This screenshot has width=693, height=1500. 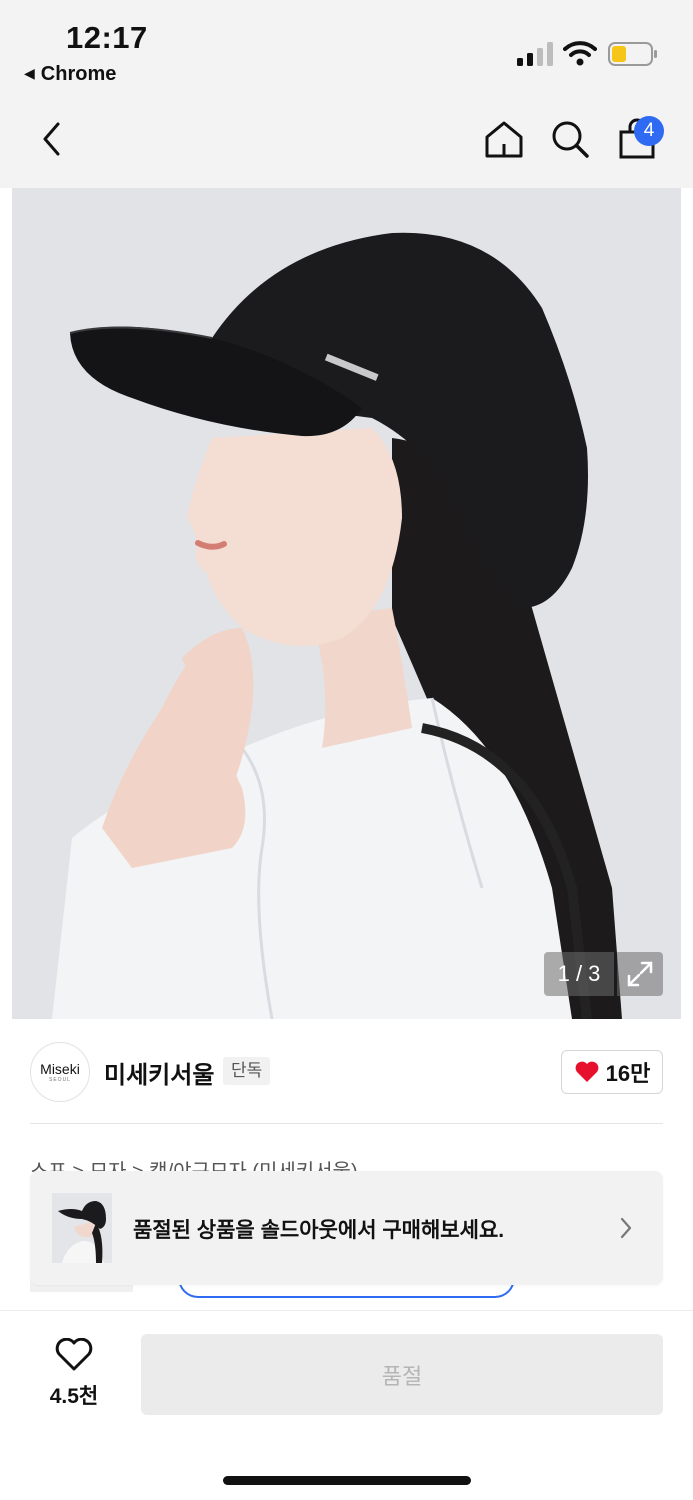 What do you see at coordinates (82, 1228) in the screenshot?
I see `banner-thumbnail` at bounding box center [82, 1228].